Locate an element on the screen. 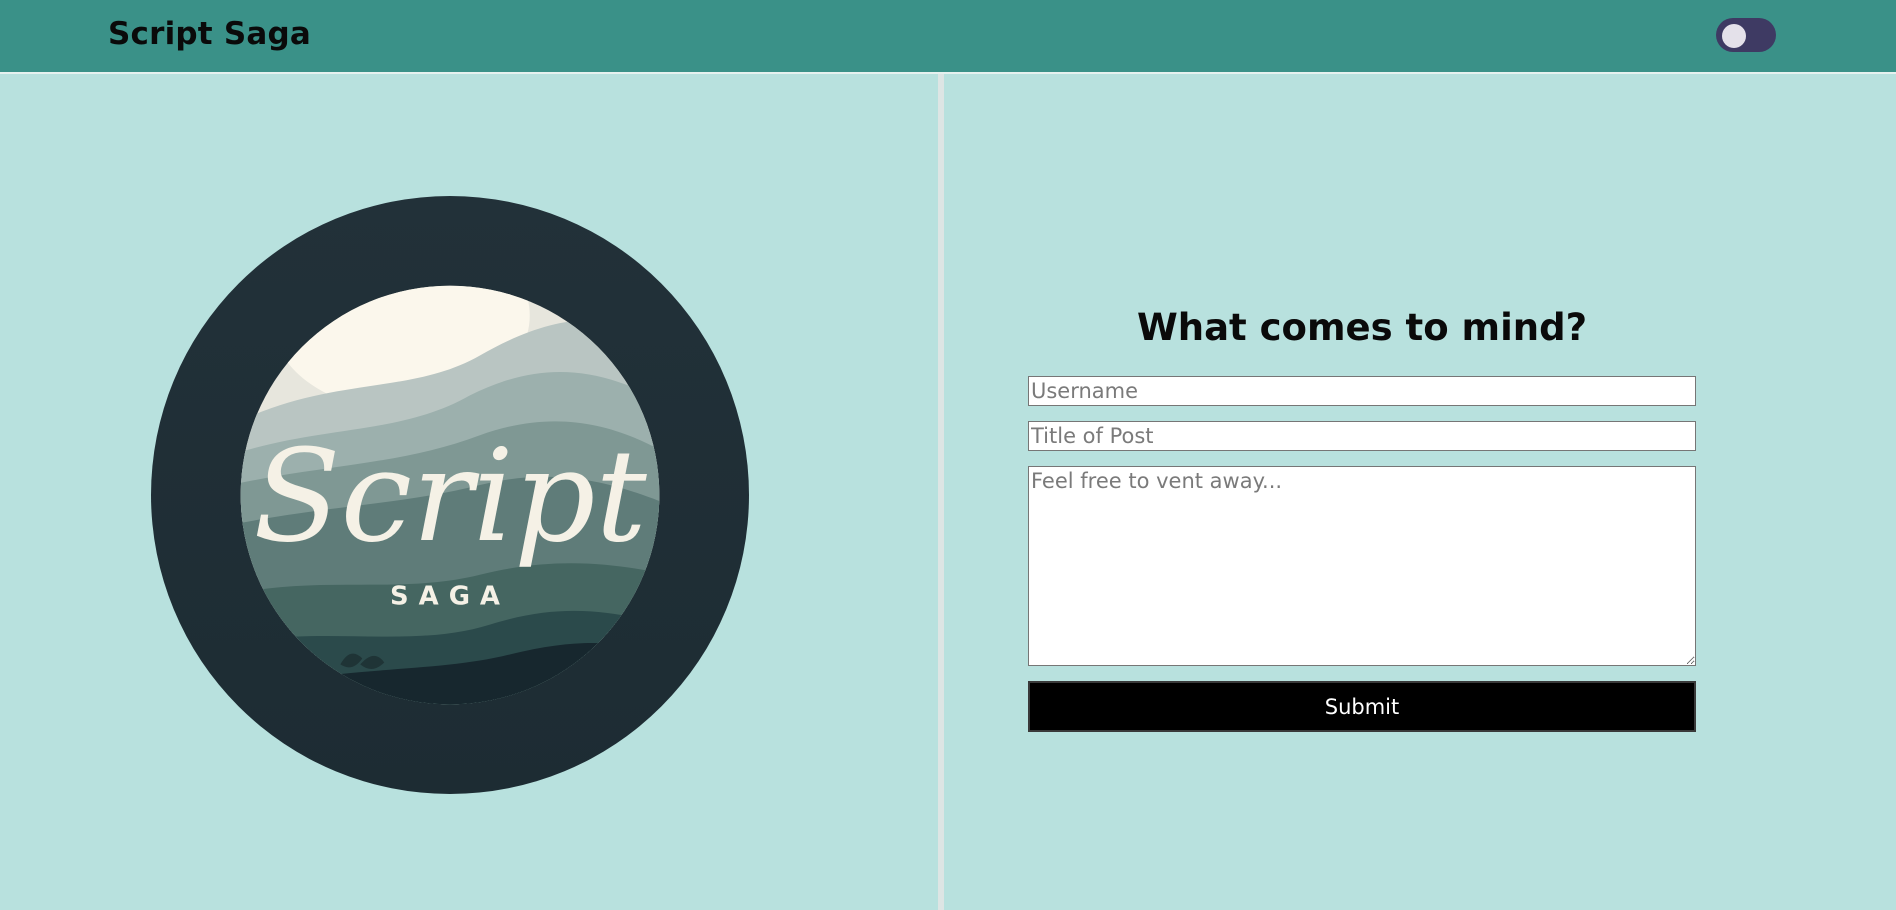 This screenshot has width=1896, height=910. post-body-textarea is located at coordinates (1362, 566).